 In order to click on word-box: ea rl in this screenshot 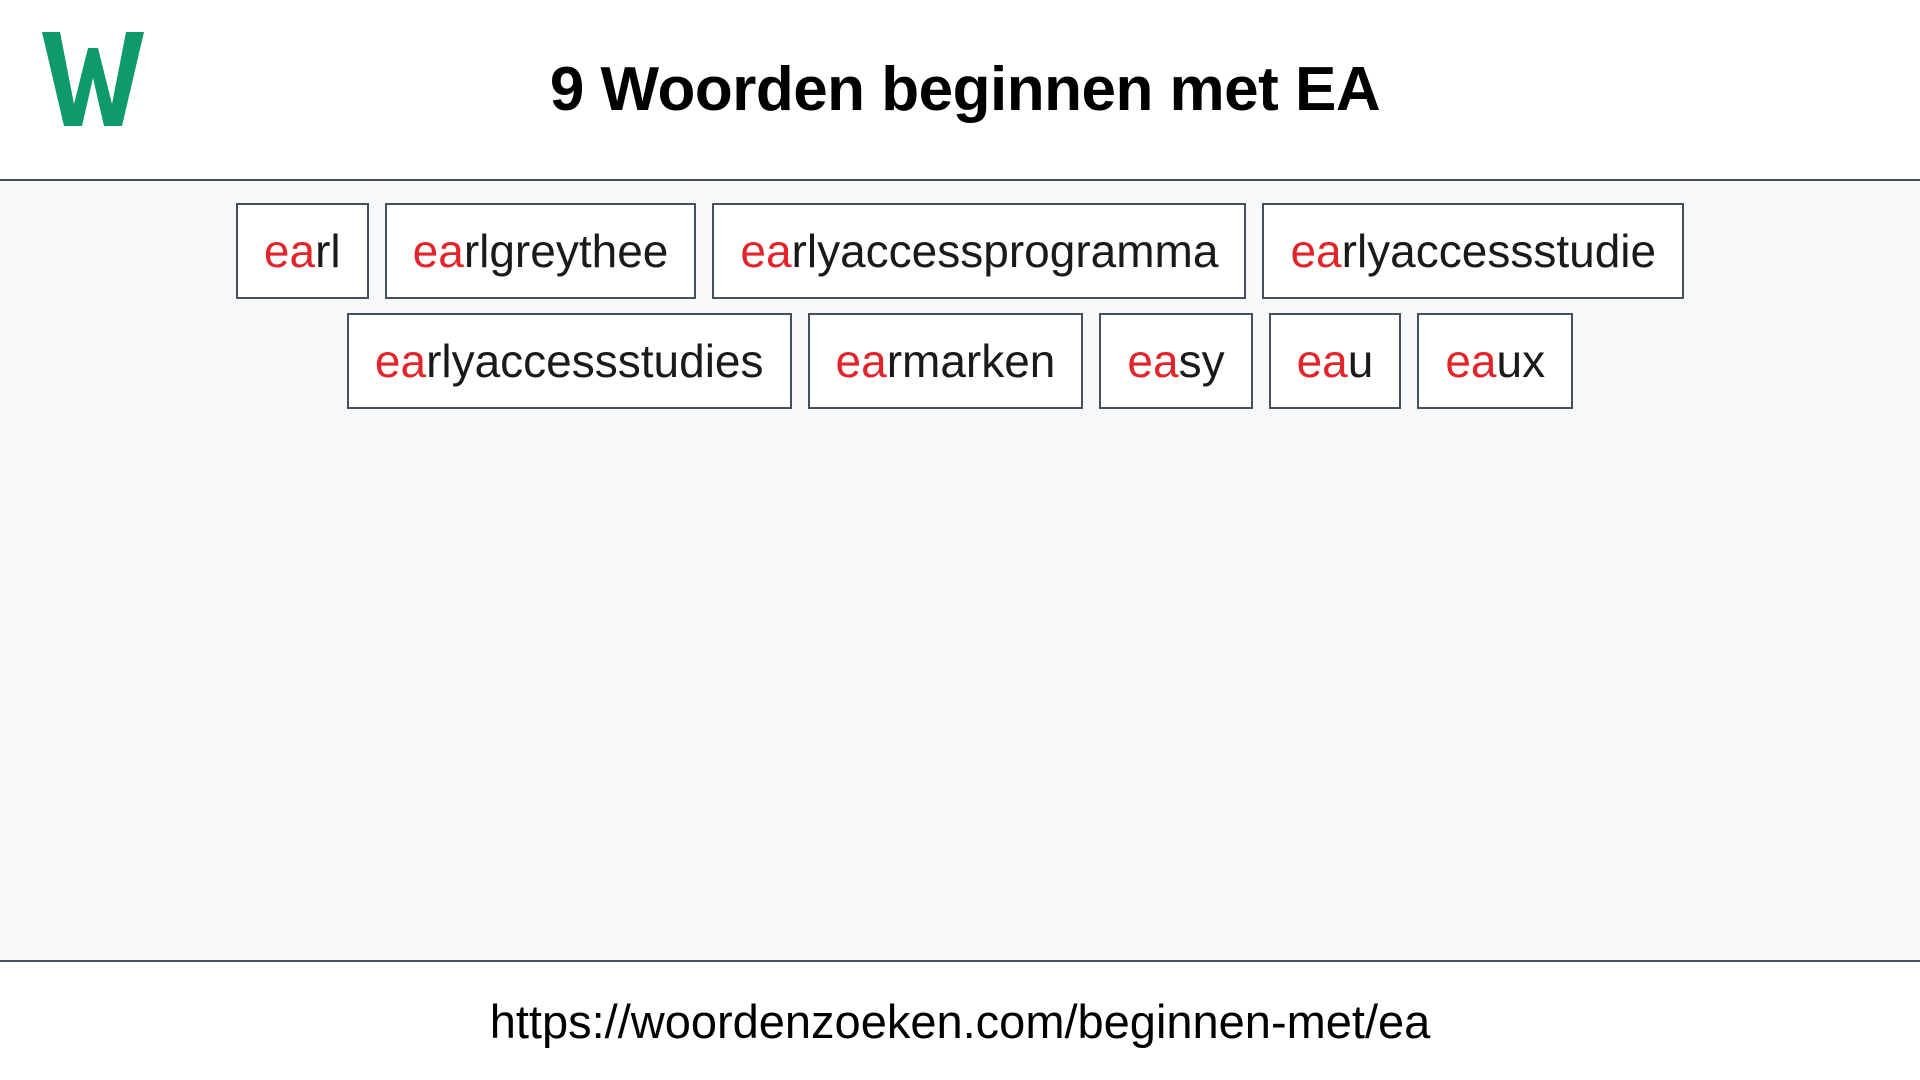, I will do `click(302, 251)`.